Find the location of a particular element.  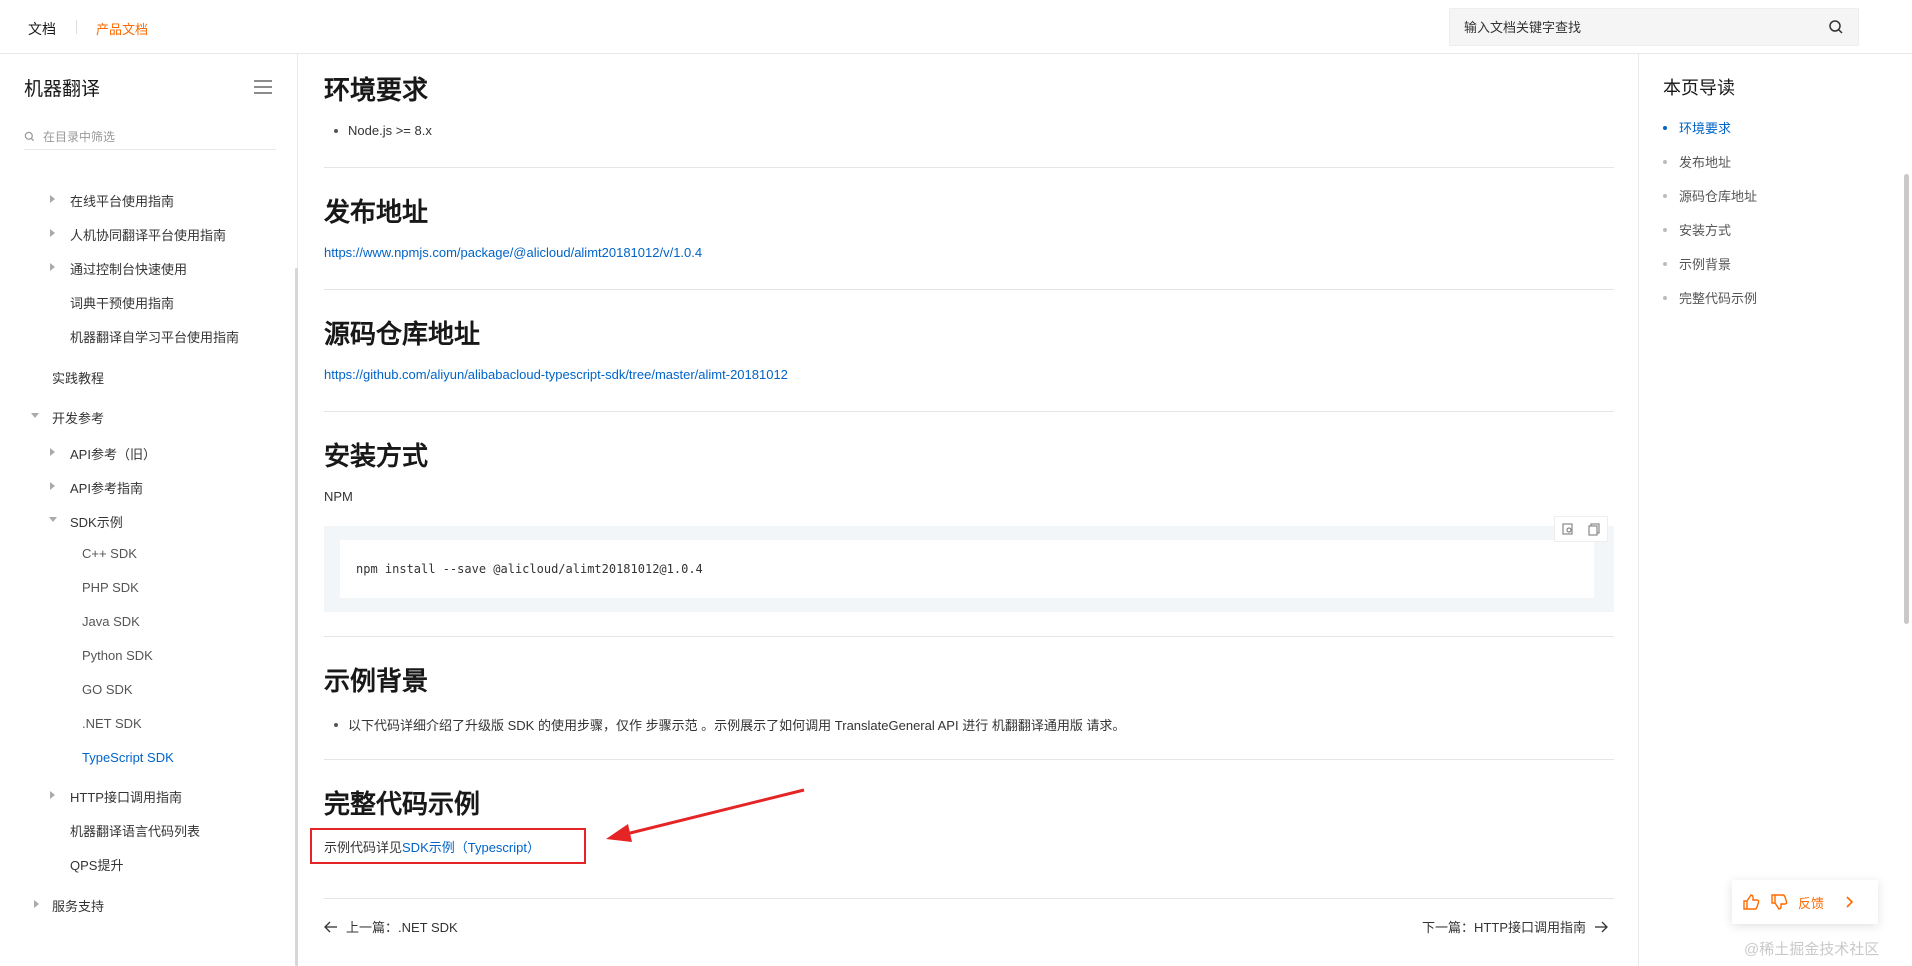

sidebar-item-api-old: API参考（旧） is located at coordinates (103, 453).